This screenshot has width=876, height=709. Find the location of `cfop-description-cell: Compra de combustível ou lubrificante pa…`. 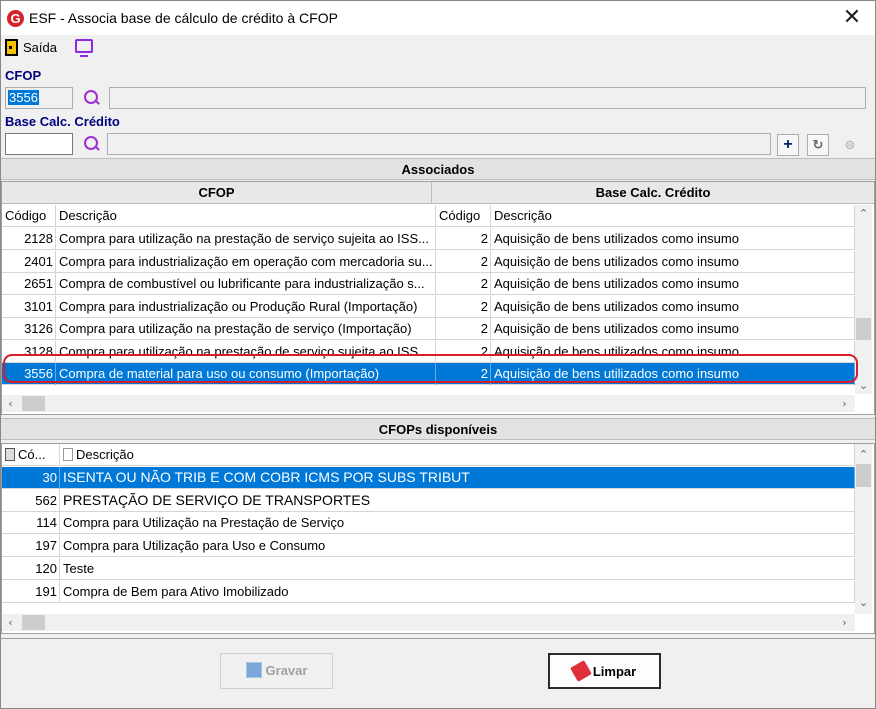

cfop-description-cell: Compra de combustível ou lubrificante pa… is located at coordinates (246, 284).